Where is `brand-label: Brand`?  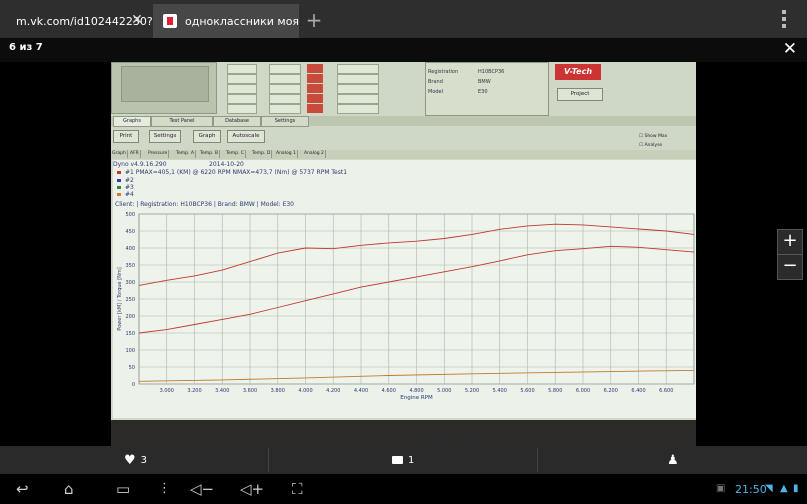 brand-label: Brand is located at coordinates (435, 82).